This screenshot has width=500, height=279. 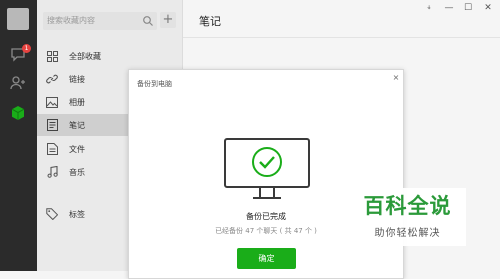 What do you see at coordinates (77, 172) in the screenshot?
I see `menu-label: 音乐` at bounding box center [77, 172].